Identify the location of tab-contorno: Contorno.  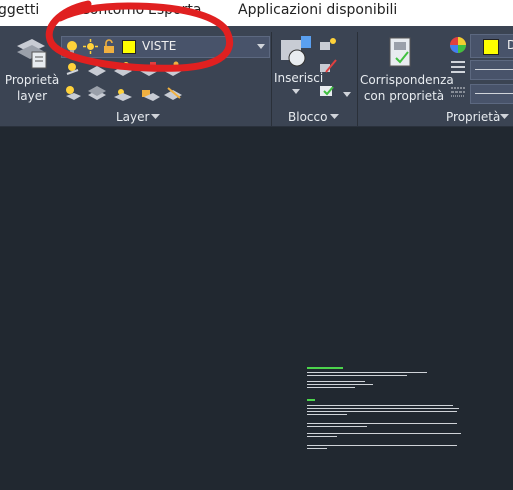
(112, 10).